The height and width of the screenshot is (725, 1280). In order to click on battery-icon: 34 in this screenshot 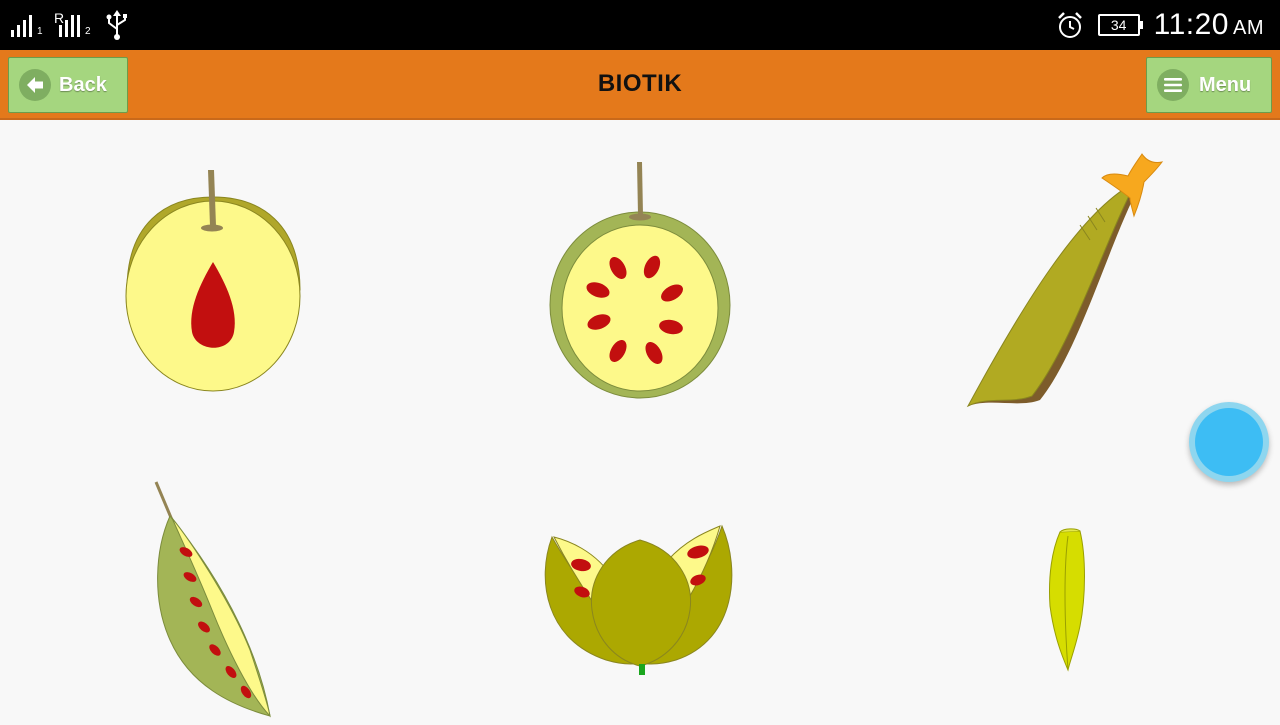, I will do `click(1120, 25)`.